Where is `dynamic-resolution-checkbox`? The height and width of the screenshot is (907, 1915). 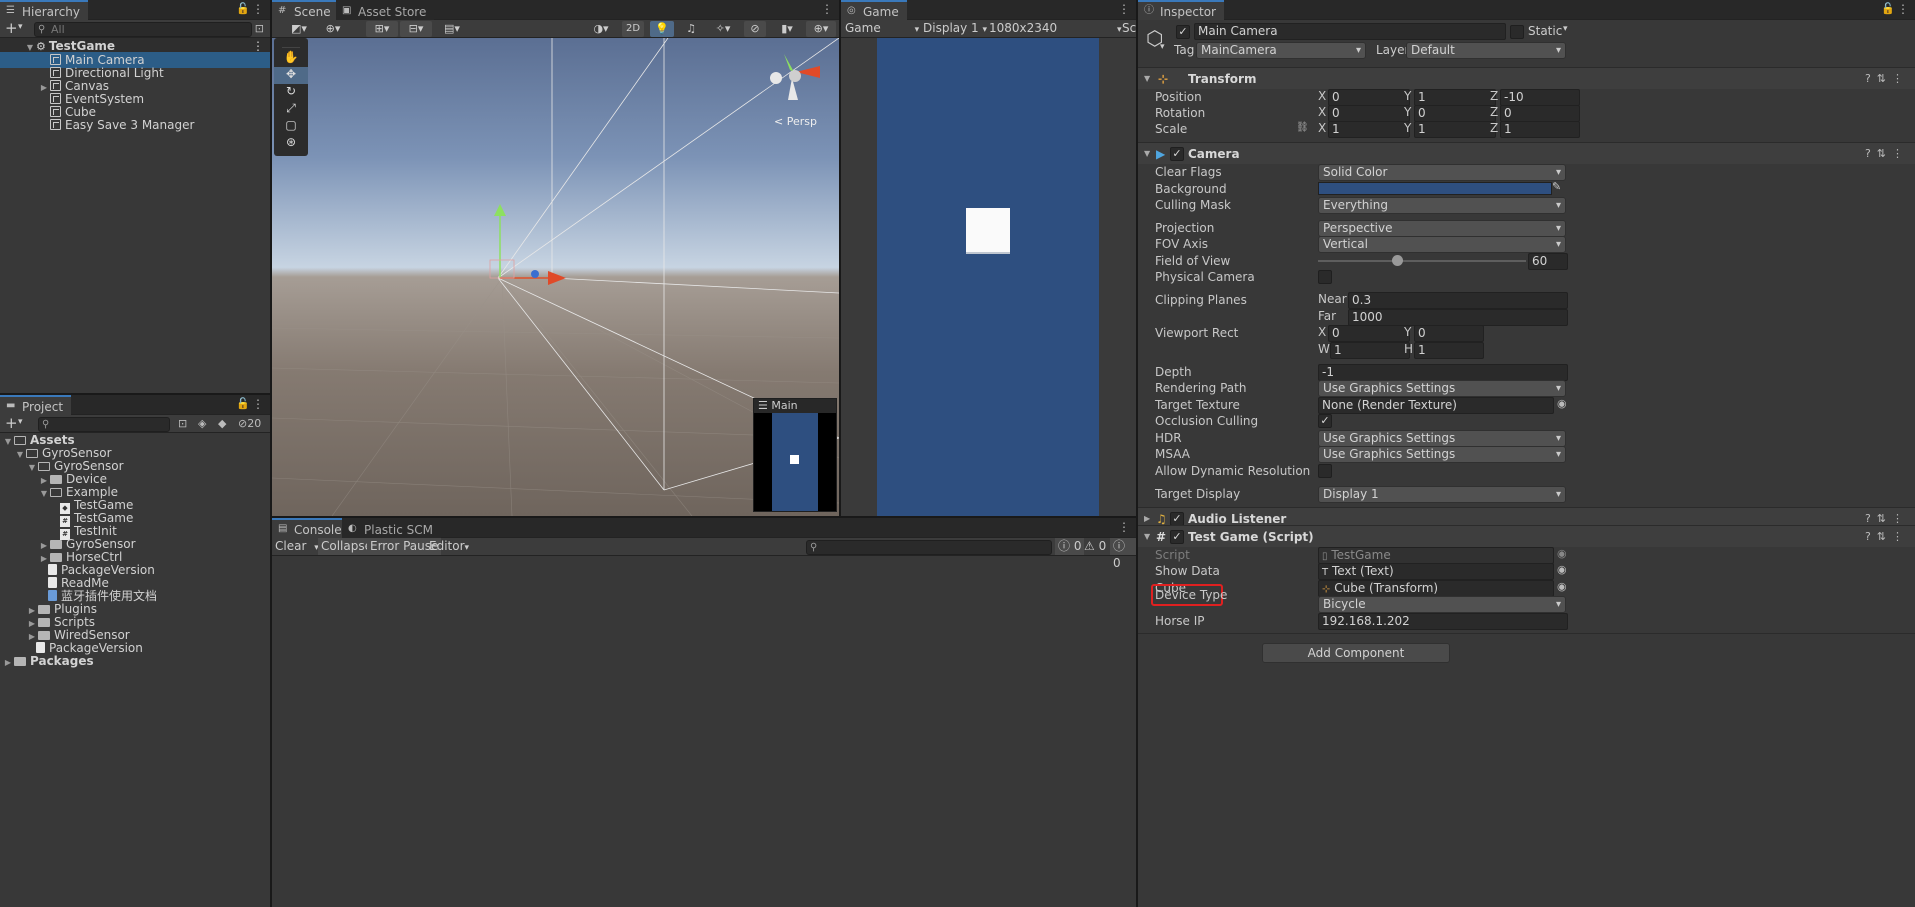
dynamic-resolution-checkbox is located at coordinates (1325, 471).